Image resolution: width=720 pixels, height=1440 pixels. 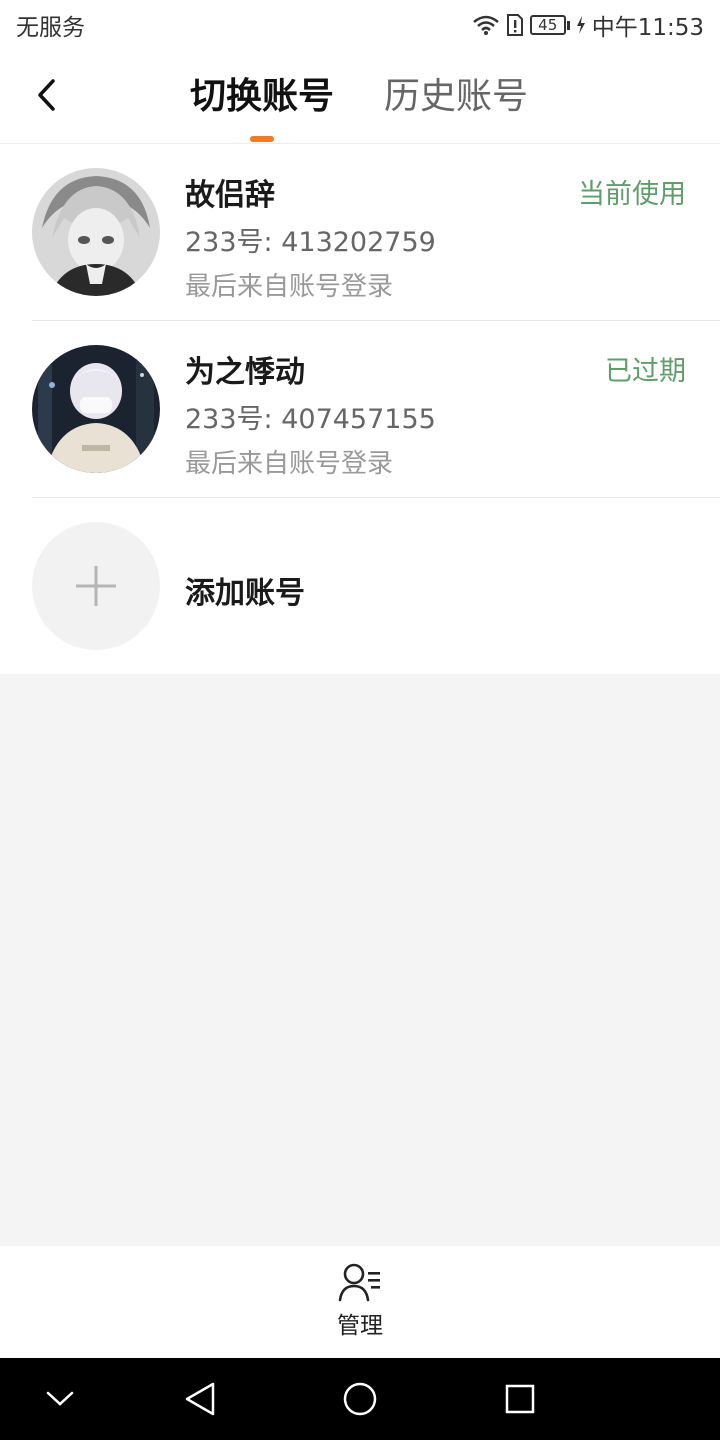 I want to click on status-icons: 45 中午11:53, so click(x=588, y=25).